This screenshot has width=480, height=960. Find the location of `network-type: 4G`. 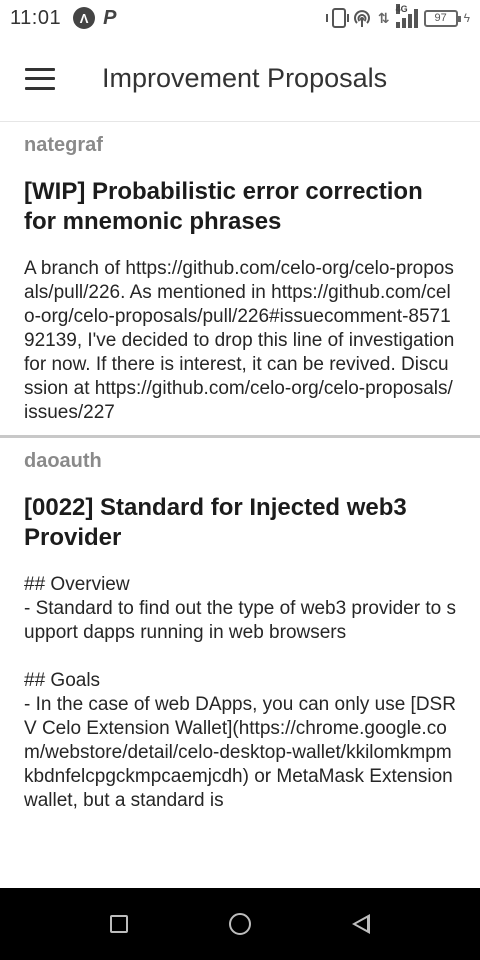

network-type: 4G is located at coordinates (401, 9).